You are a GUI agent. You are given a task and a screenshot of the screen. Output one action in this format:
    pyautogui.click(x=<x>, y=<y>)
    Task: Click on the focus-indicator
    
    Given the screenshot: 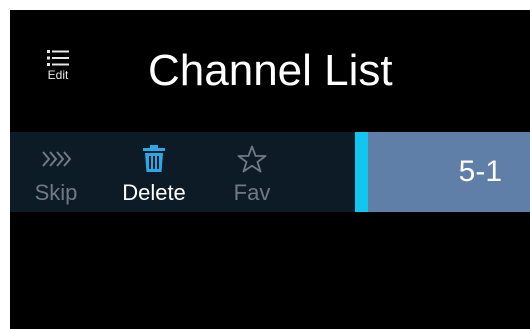 What is the action you would take?
    pyautogui.click(x=361, y=172)
    